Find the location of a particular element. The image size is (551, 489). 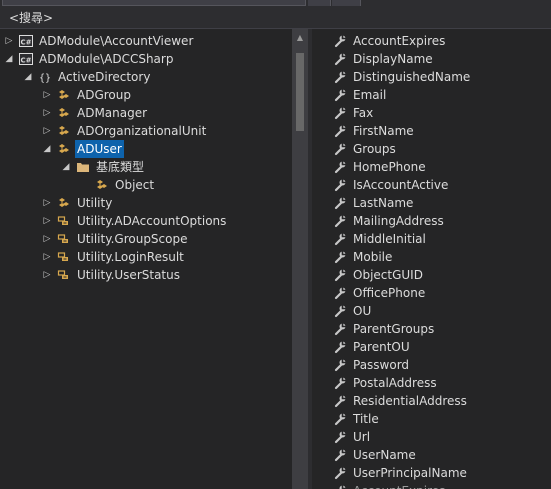

member-item: ResidentialAddress is located at coordinates (431, 401).